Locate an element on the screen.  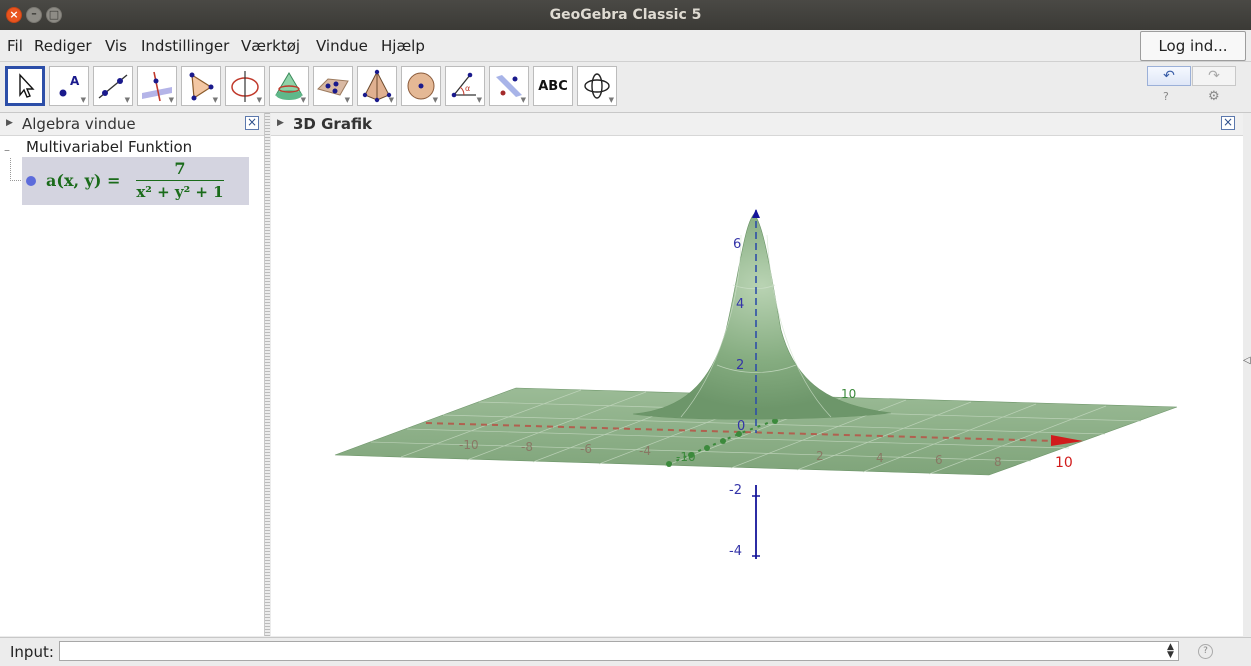
fraction-bar is located at coordinates (180, 180).